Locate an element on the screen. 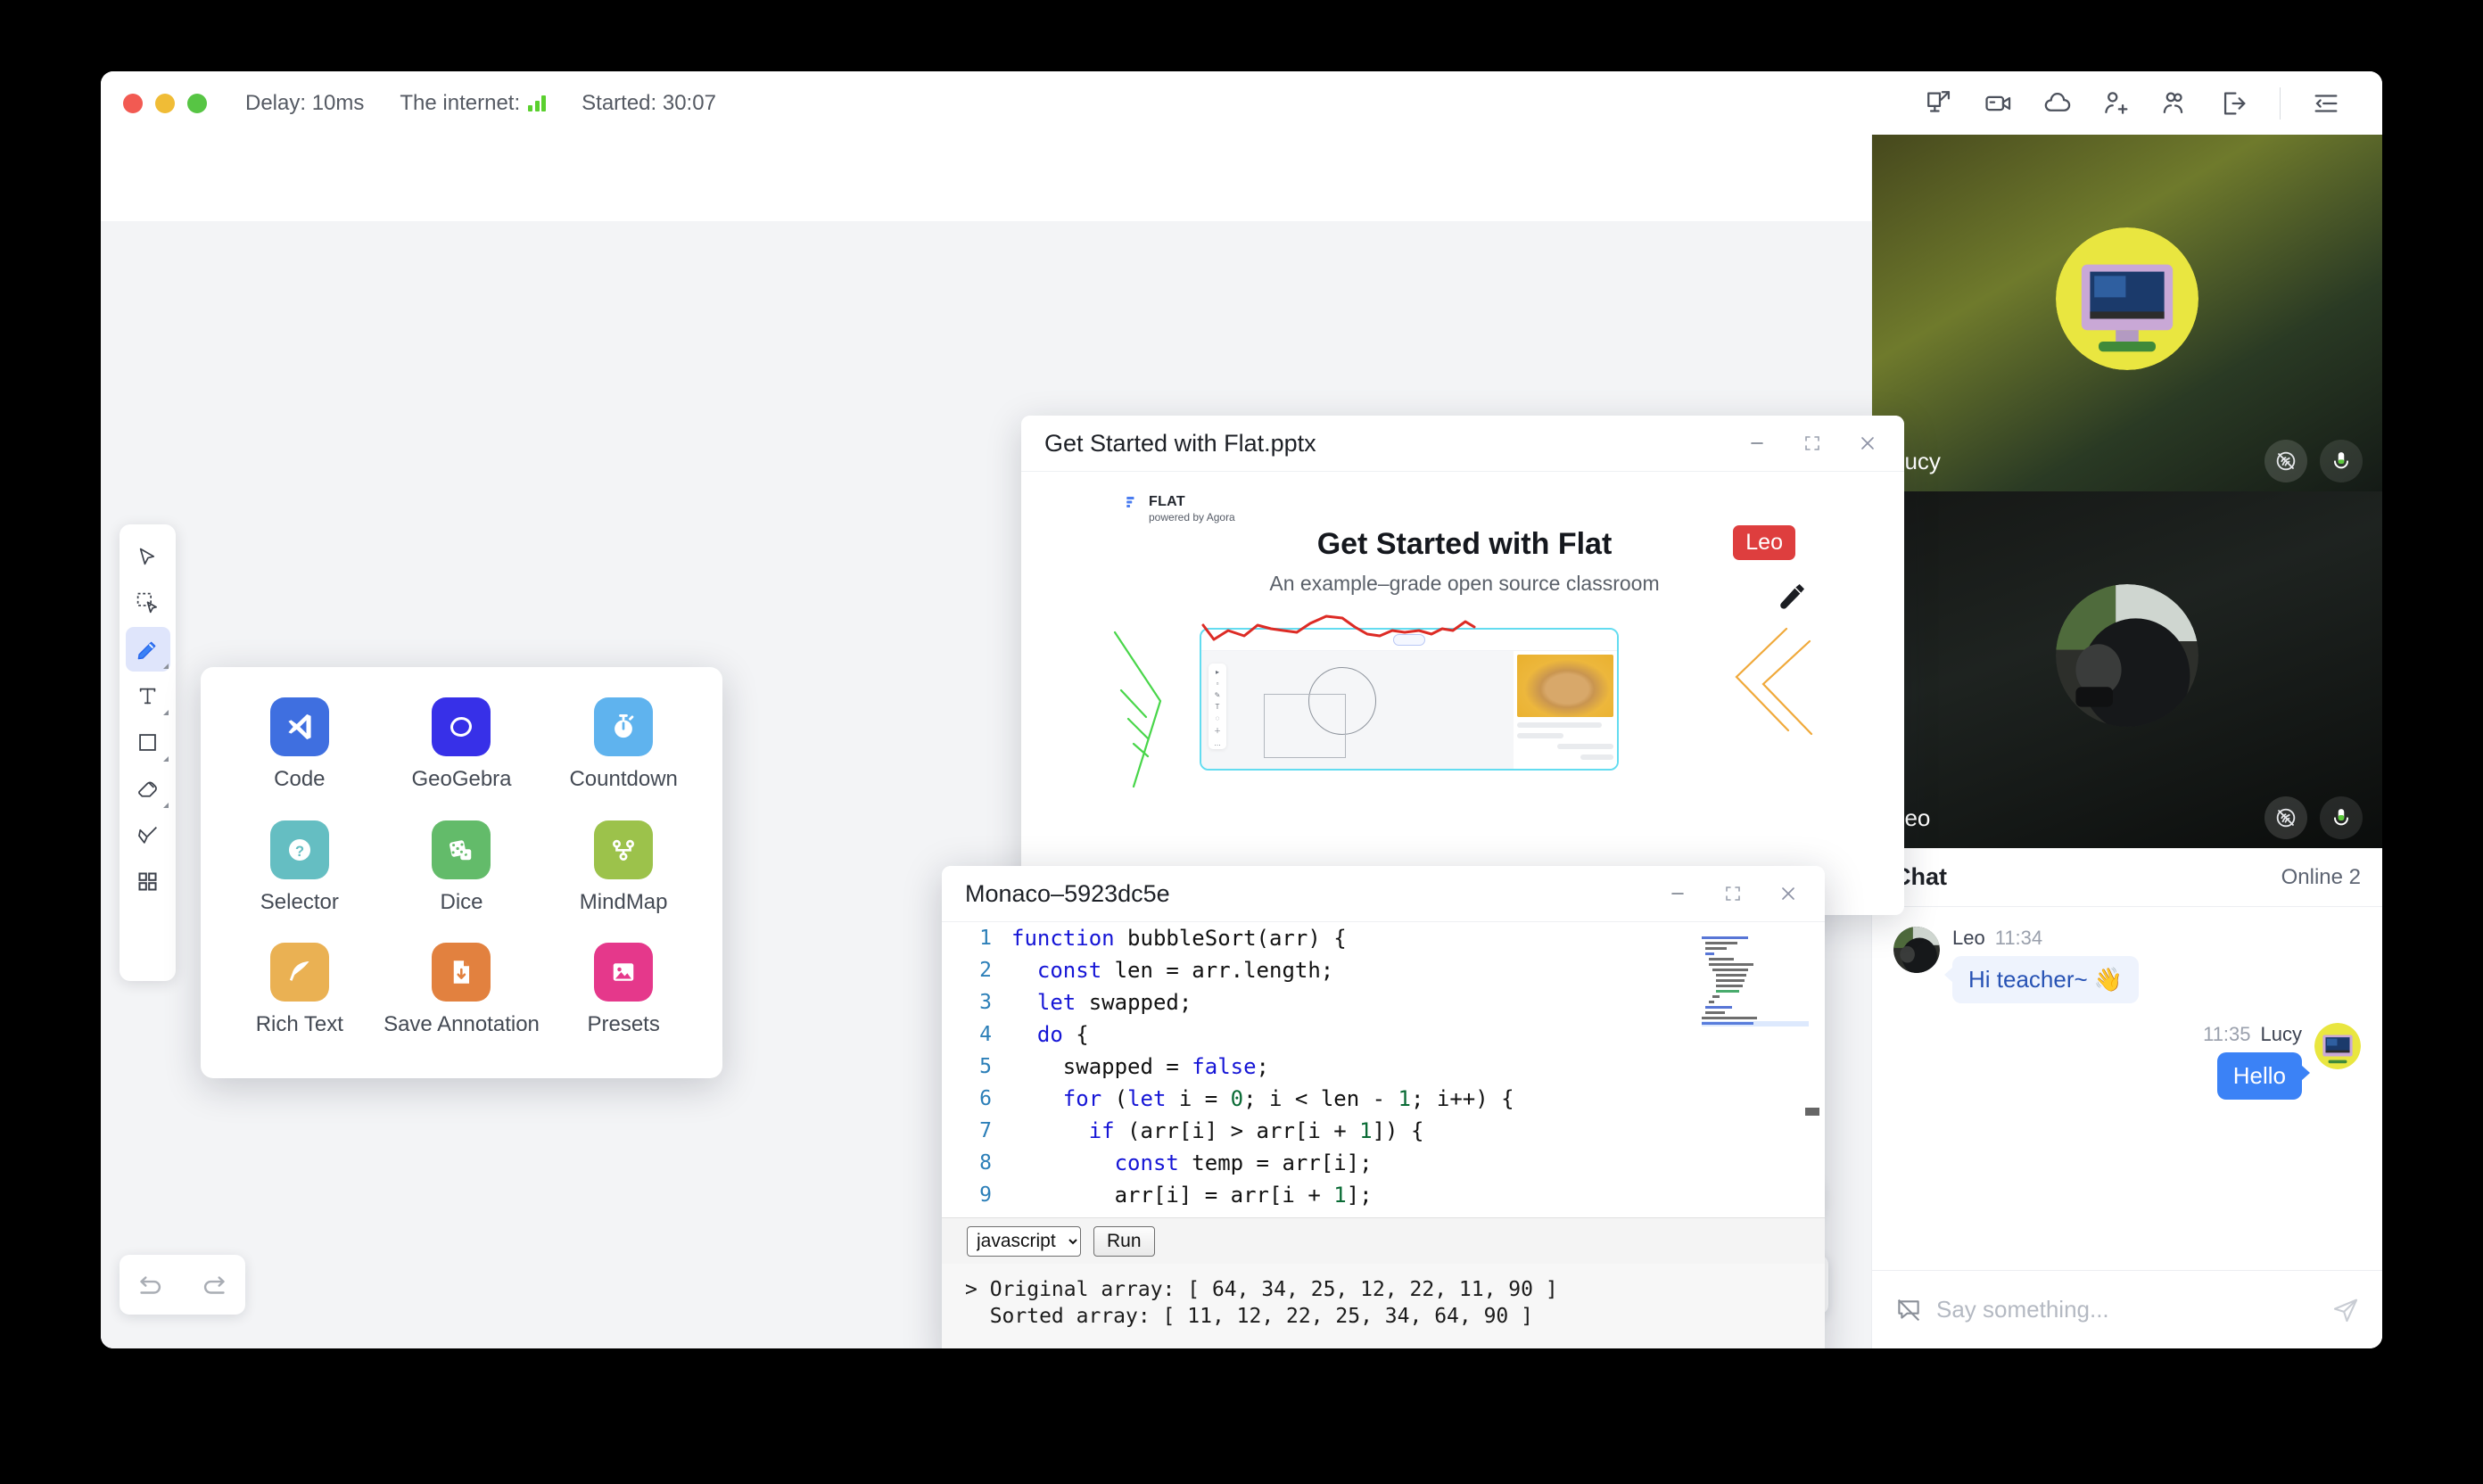 The image size is (2483, 1484). mute-chat-icon is located at coordinates (1908, 1310).